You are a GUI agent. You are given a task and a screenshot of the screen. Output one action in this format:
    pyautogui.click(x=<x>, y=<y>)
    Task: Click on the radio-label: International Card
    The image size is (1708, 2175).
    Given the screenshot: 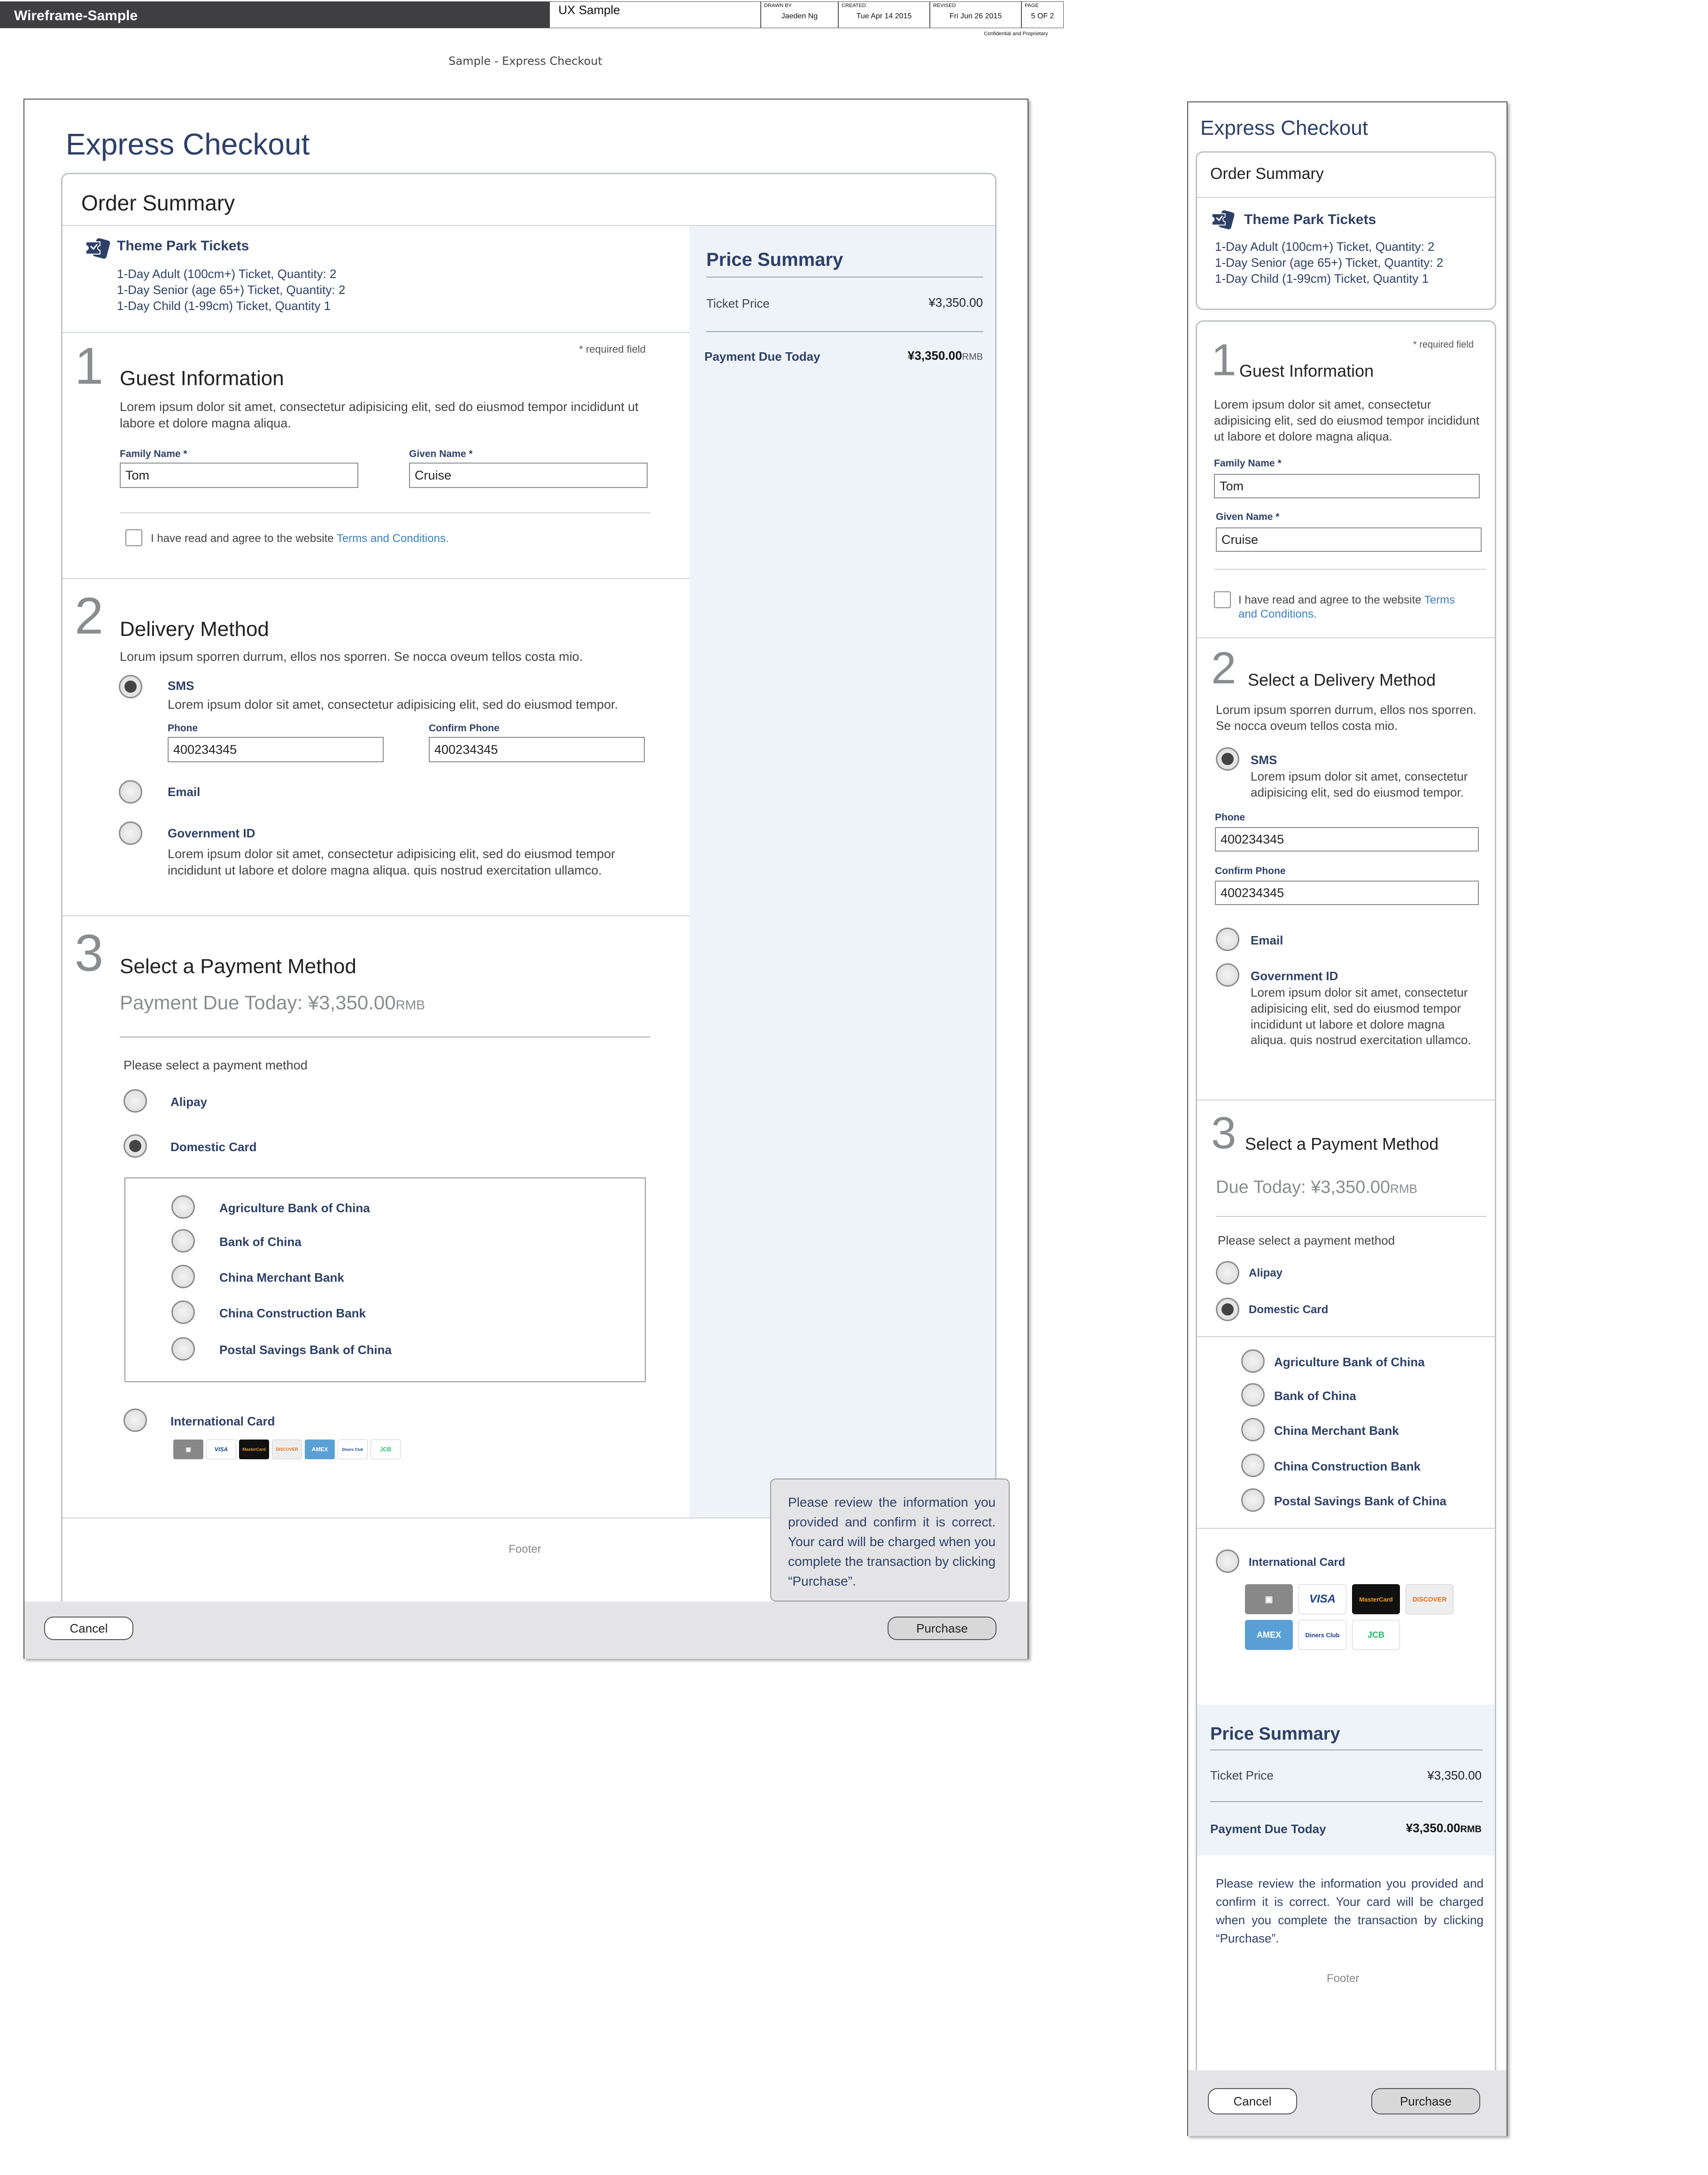 What is the action you would take?
    pyautogui.click(x=222, y=1421)
    